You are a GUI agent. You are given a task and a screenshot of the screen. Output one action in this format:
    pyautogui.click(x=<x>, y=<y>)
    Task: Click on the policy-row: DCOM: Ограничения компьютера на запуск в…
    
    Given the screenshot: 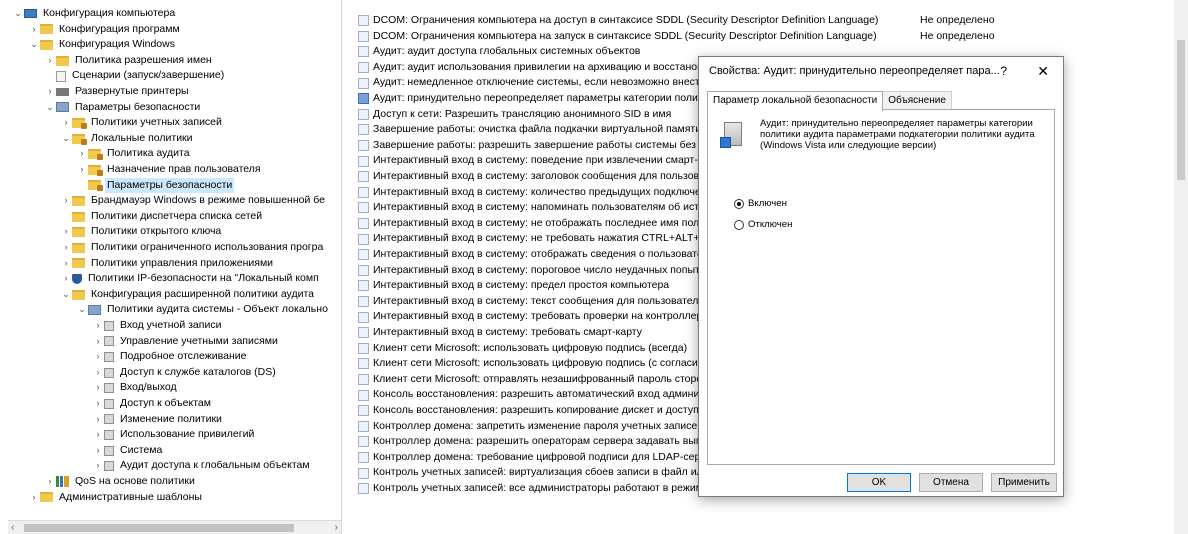 What is the action you would take?
    pyautogui.click(x=674, y=37)
    